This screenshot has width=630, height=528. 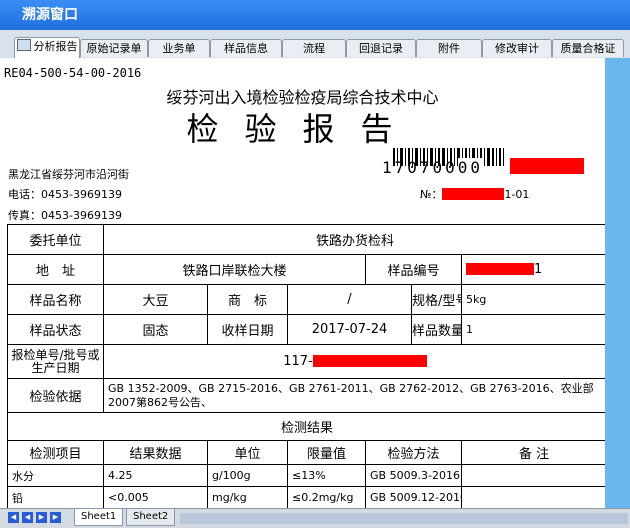 I want to click on trademark-value: /, so click(x=349, y=299).